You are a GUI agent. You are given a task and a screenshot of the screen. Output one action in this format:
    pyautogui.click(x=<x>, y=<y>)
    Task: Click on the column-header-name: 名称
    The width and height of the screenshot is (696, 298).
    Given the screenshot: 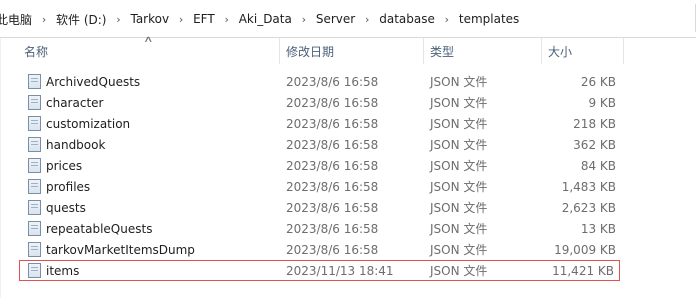 What is the action you would take?
    pyautogui.click(x=149, y=51)
    